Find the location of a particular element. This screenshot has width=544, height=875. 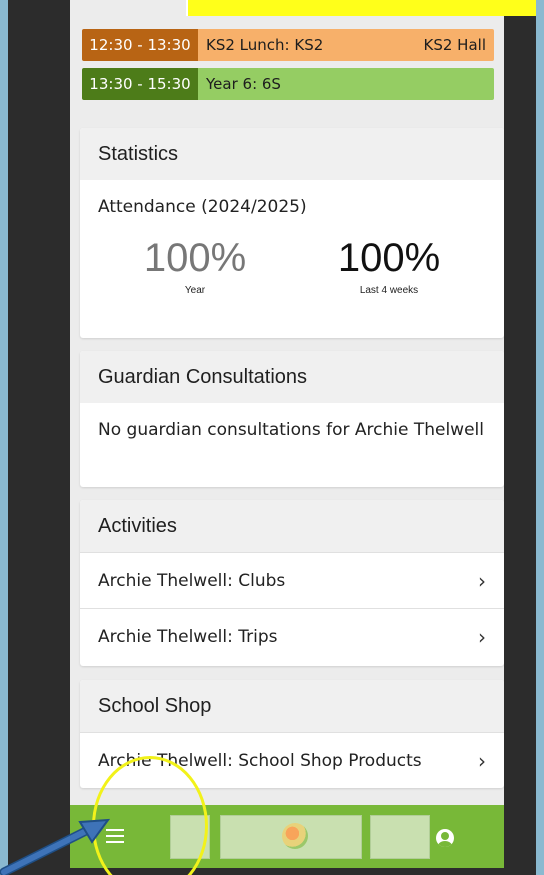

activities-header: Activities is located at coordinates (292, 526).